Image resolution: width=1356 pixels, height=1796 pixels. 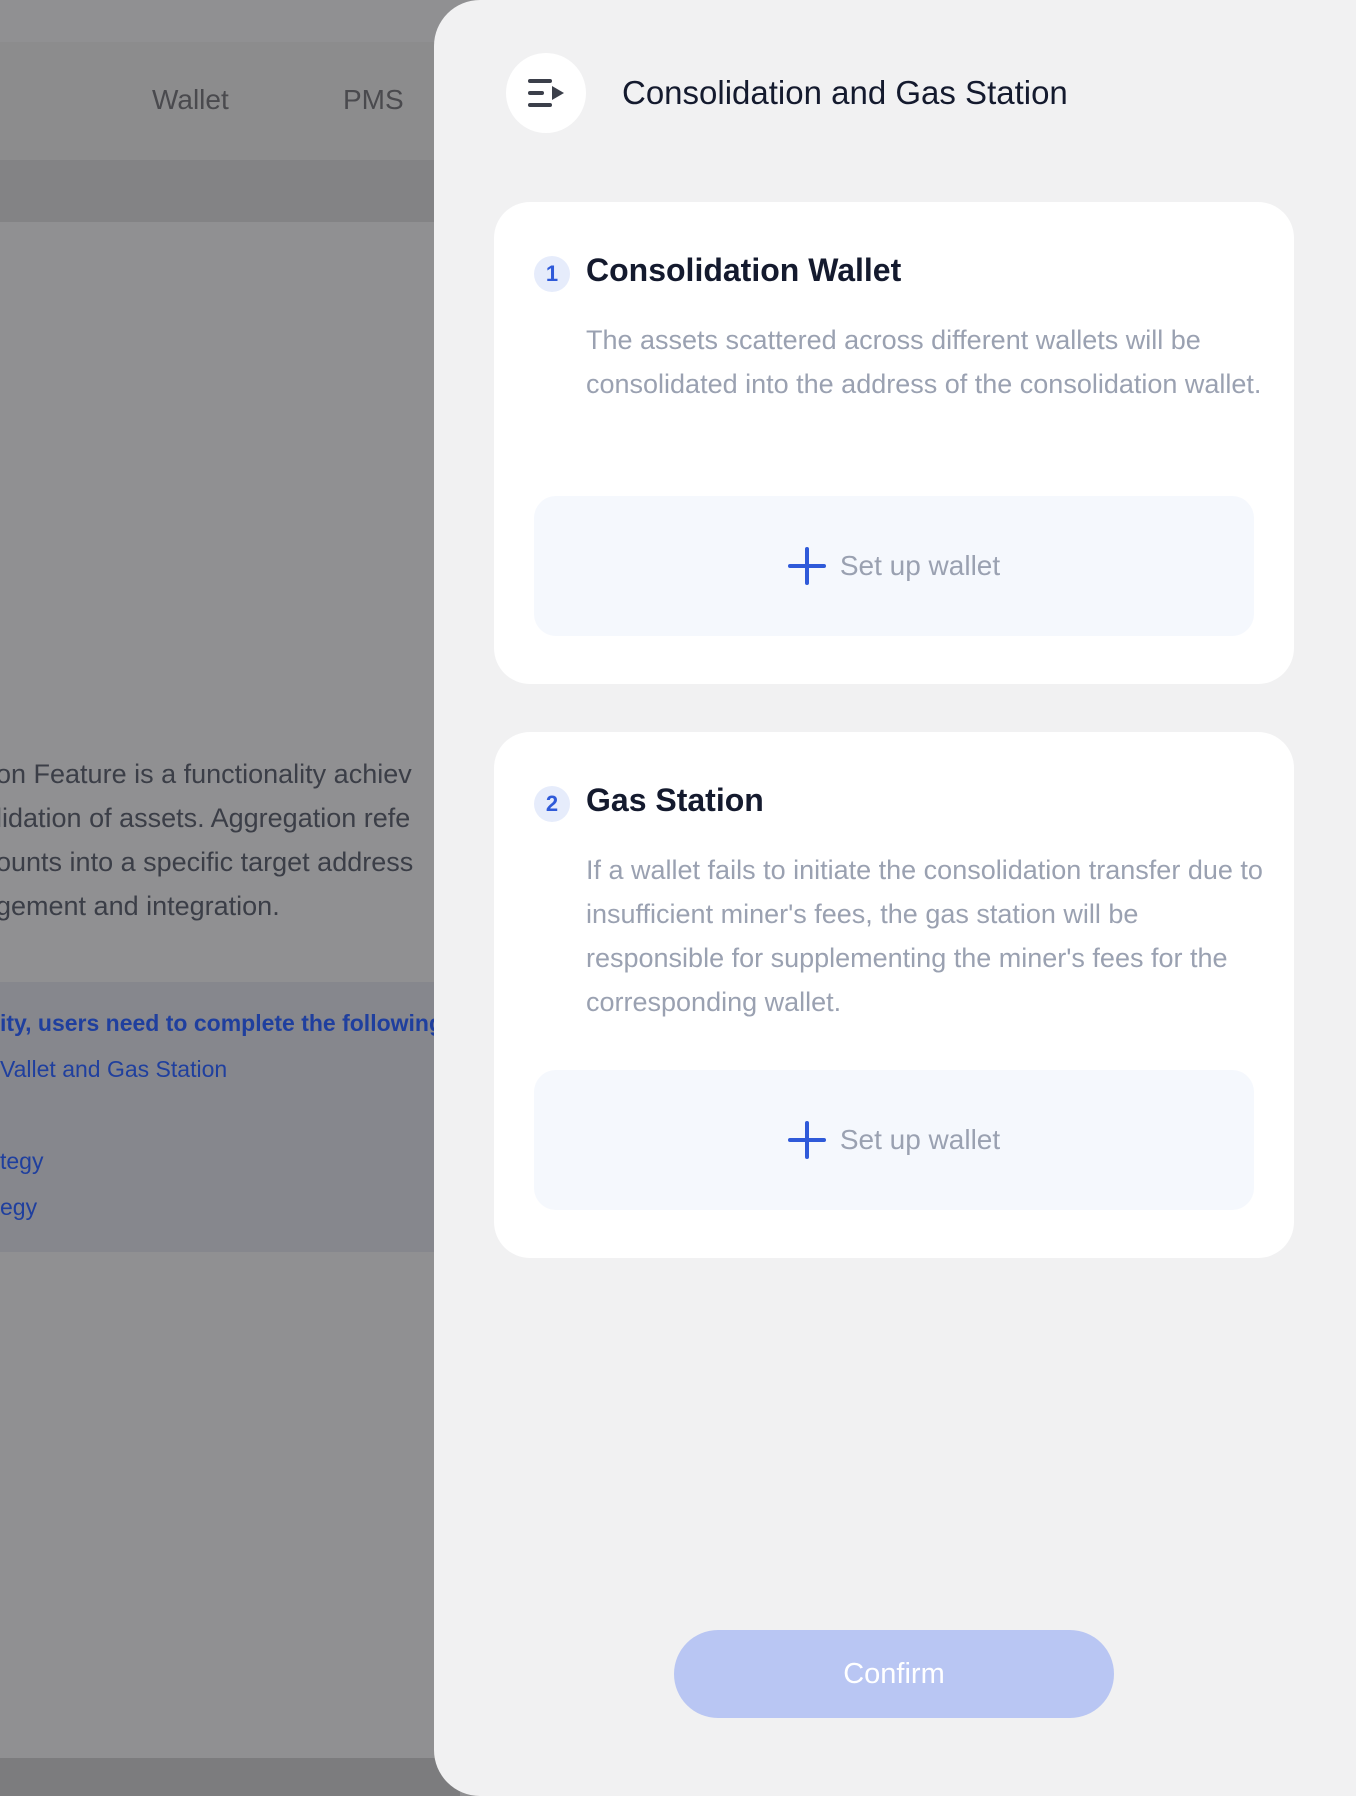 I want to click on background-subbar, so click(x=230, y=191).